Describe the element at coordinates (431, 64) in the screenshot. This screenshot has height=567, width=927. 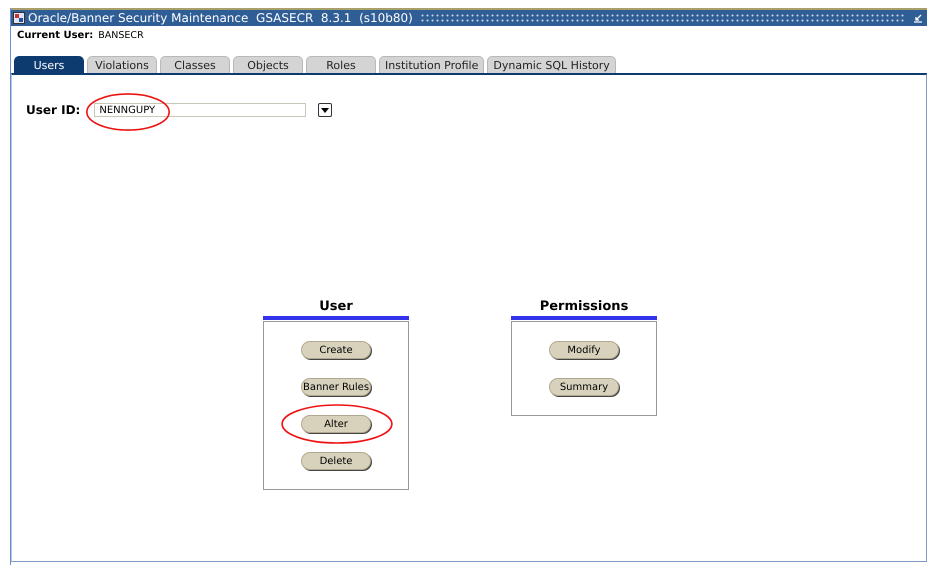
I see `tab: Institution Profile` at that location.